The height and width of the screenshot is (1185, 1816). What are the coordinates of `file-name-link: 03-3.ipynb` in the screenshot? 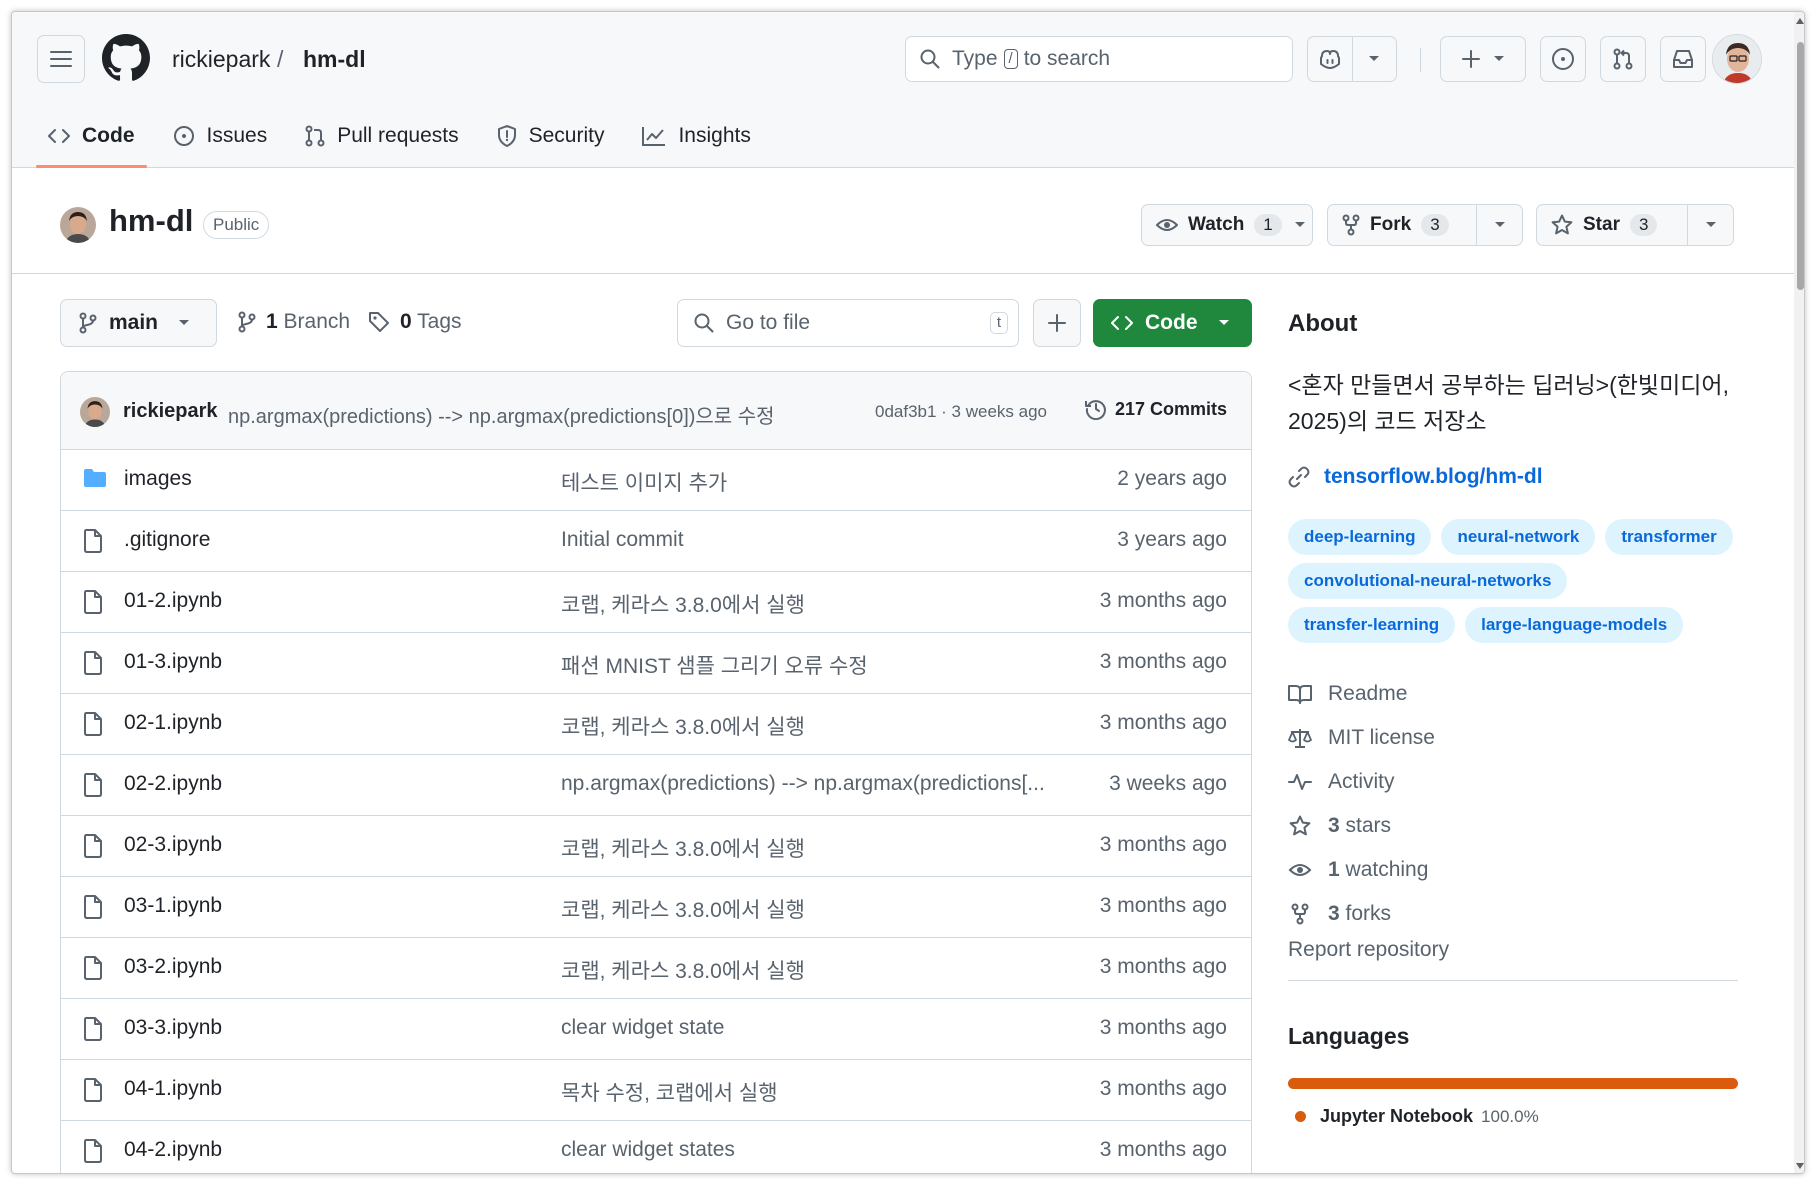 It's located at (173, 1028).